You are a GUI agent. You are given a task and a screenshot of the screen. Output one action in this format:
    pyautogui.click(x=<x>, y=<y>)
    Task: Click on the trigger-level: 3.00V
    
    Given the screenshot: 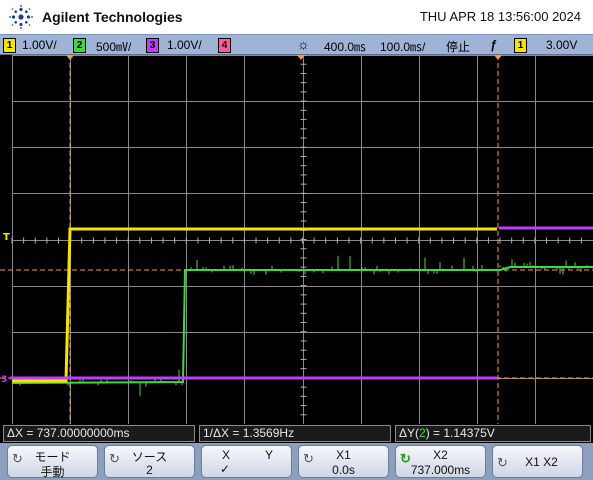 What is the action you would take?
    pyautogui.click(x=561, y=45)
    